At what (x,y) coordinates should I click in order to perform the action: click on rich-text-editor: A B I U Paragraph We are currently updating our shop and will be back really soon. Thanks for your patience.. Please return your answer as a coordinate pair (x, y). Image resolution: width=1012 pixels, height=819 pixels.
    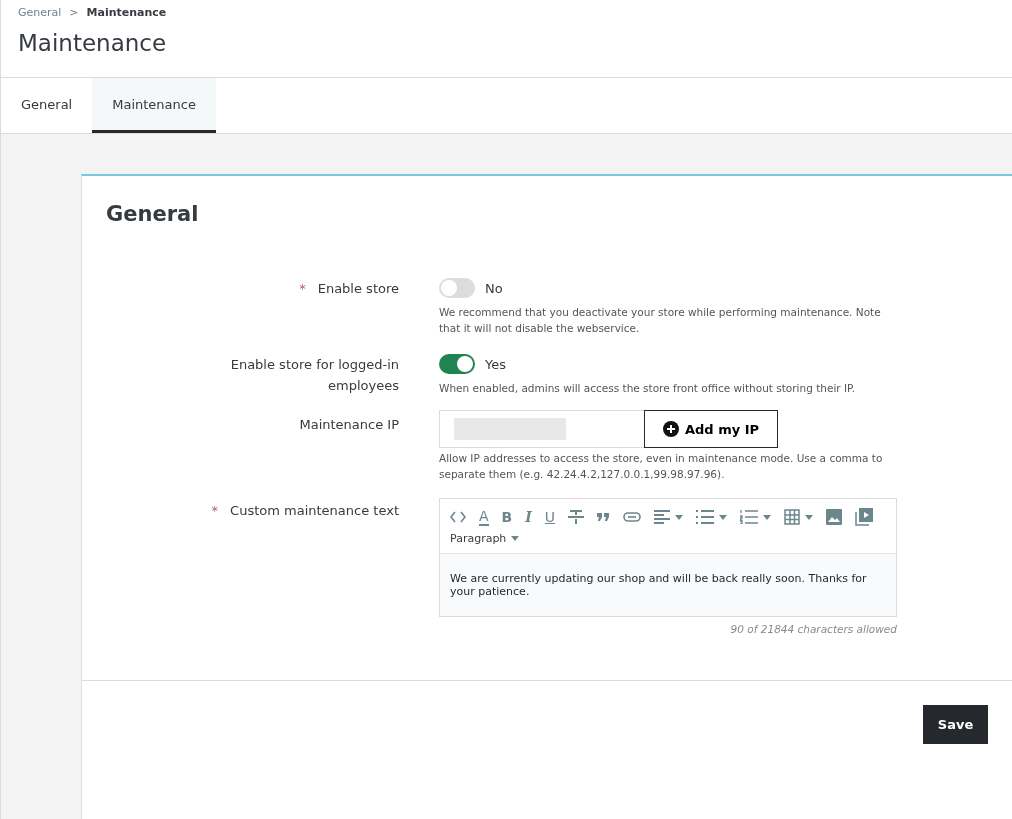
    Looking at the image, I should click on (668, 557).